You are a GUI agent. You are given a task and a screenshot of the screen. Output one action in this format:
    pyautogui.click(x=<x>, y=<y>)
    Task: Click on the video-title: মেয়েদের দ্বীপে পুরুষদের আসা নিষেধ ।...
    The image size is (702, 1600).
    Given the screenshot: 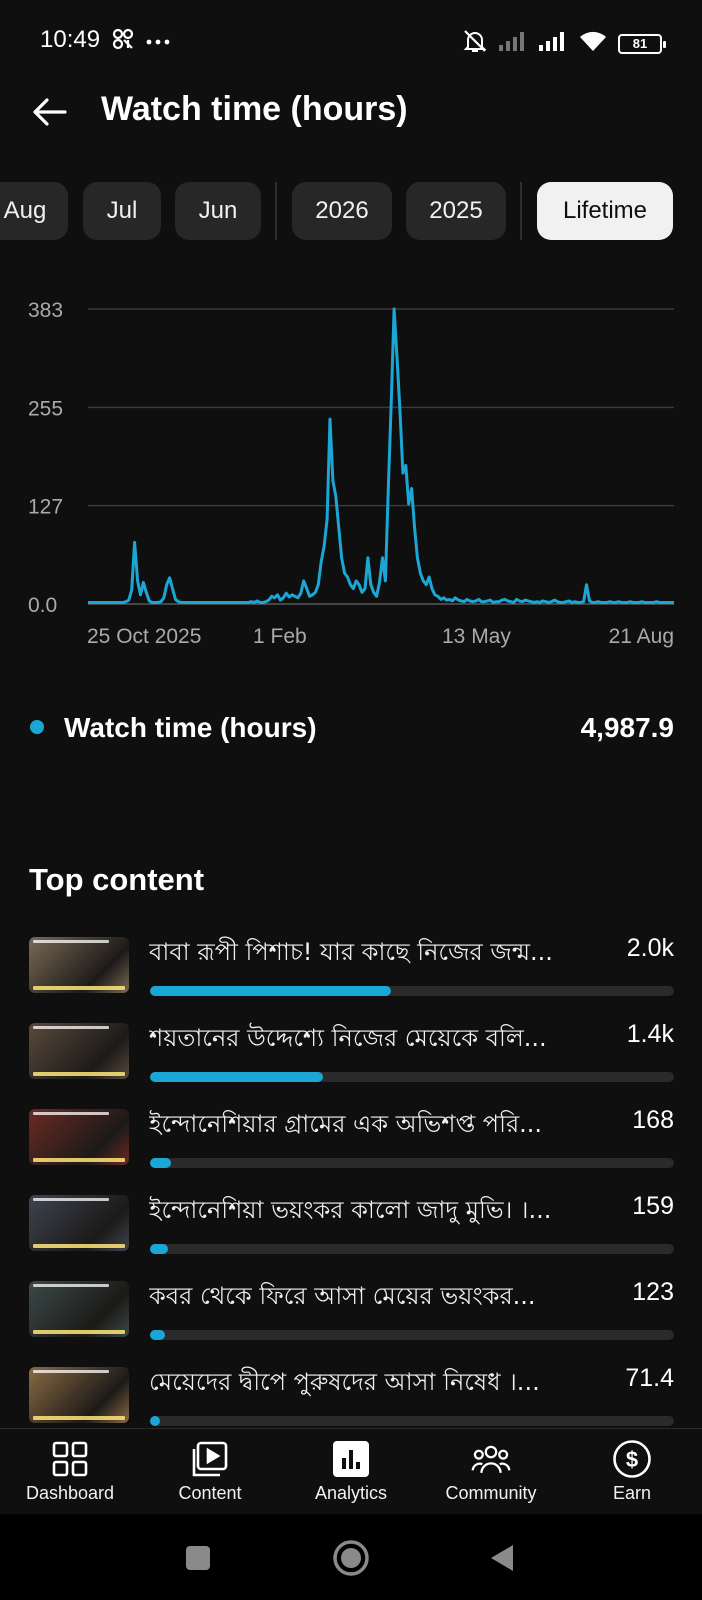 What is the action you would take?
    pyautogui.click(x=344, y=1382)
    